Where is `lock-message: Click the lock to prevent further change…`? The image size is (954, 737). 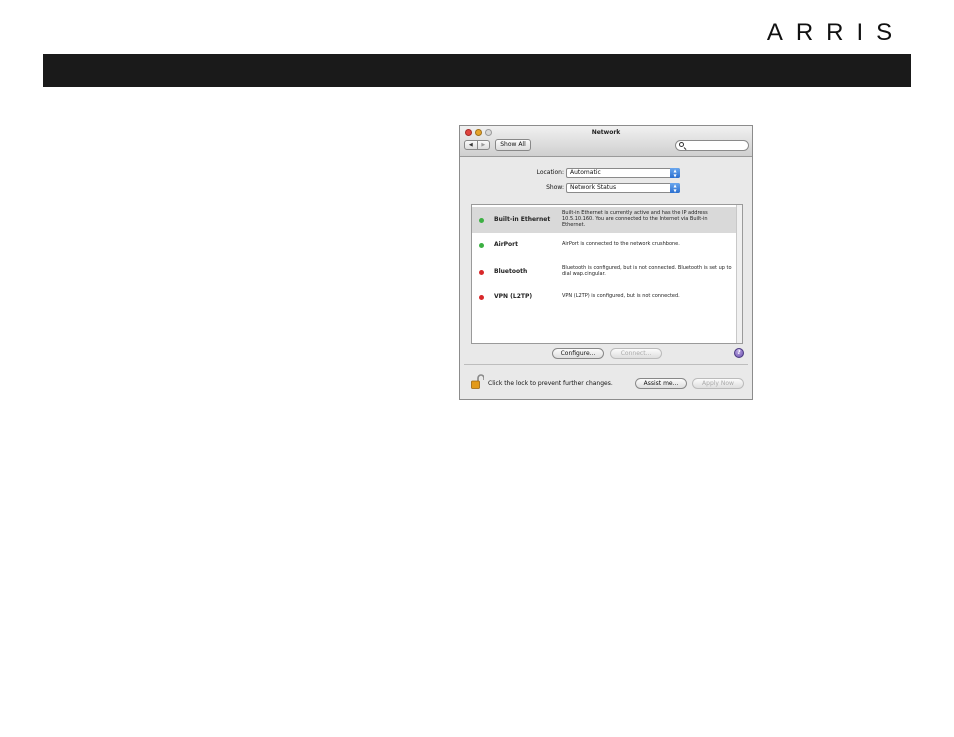
lock-message: Click the lock to prevent further change… is located at coordinates (550, 383).